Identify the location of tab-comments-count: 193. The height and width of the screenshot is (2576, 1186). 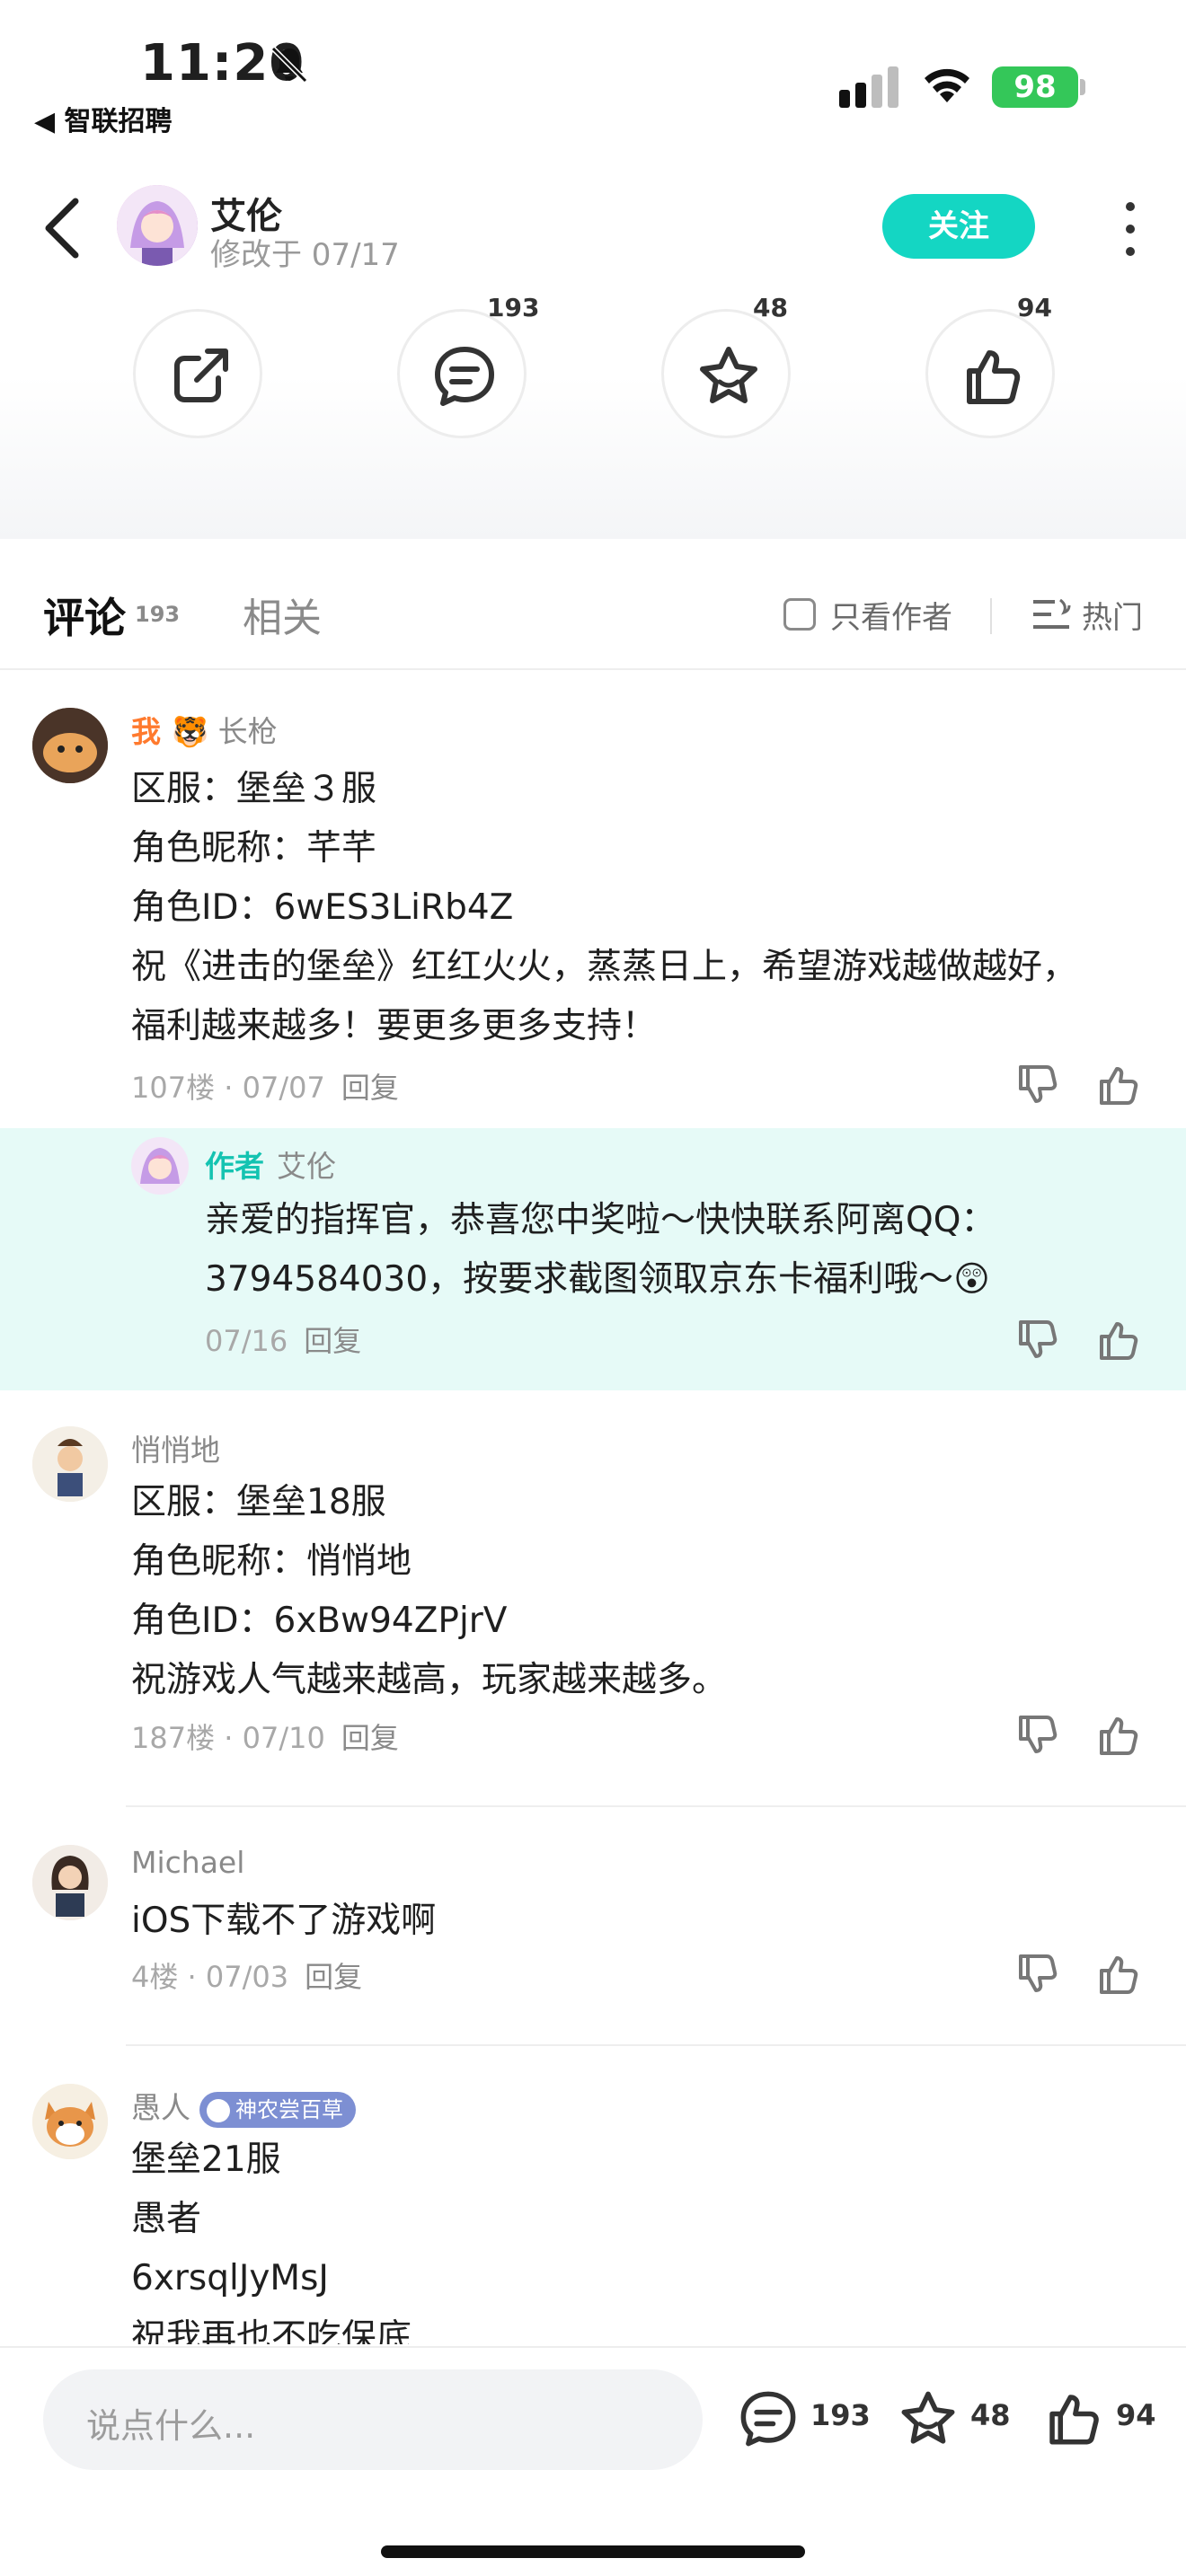
(158, 614).